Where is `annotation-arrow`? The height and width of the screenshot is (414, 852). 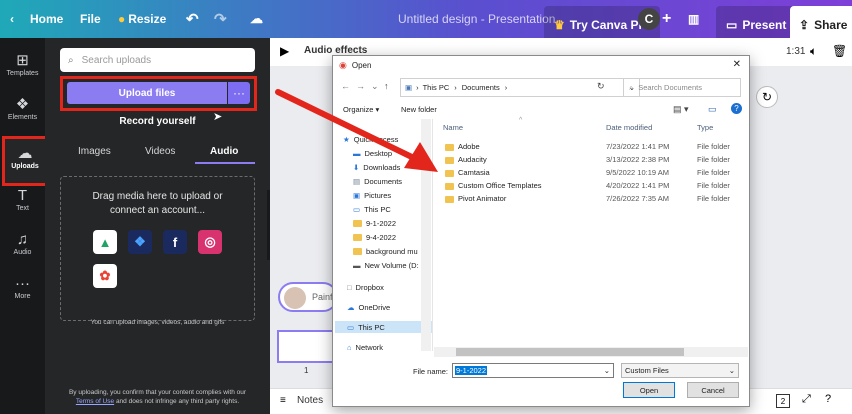
annotation-arrow is located at coordinates (356, 130).